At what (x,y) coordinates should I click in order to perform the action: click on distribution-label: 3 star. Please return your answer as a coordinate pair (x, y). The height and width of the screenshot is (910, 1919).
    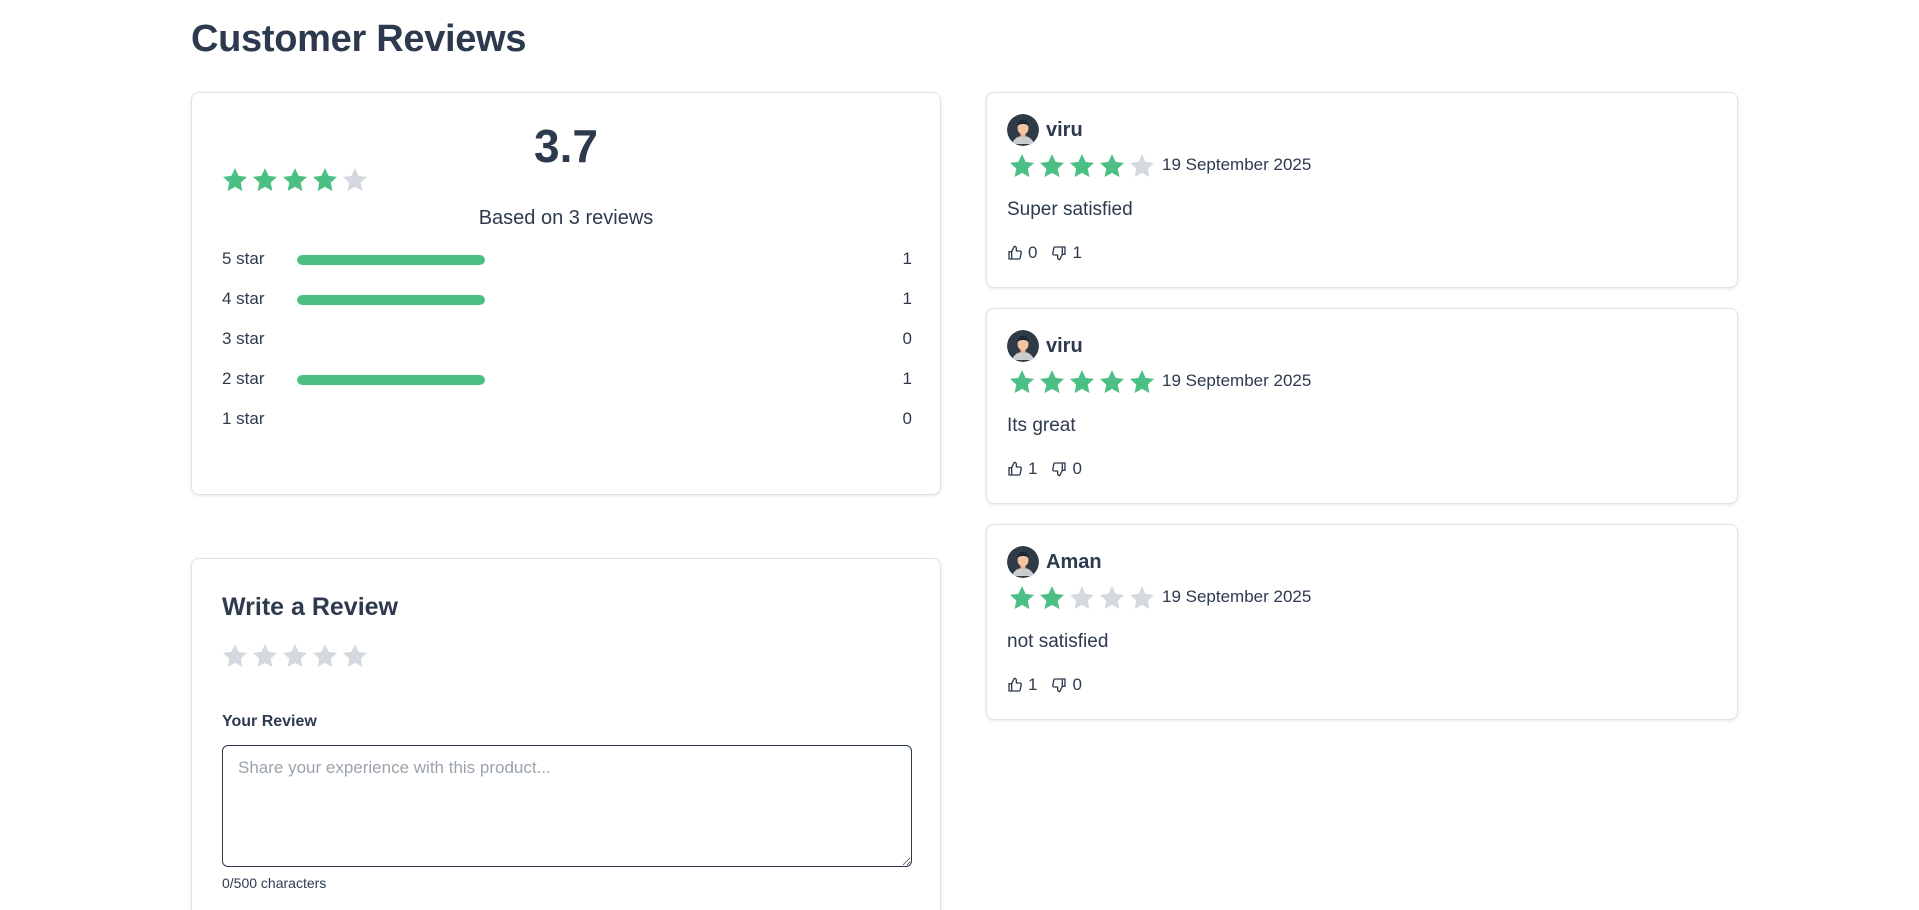
    Looking at the image, I should click on (243, 338).